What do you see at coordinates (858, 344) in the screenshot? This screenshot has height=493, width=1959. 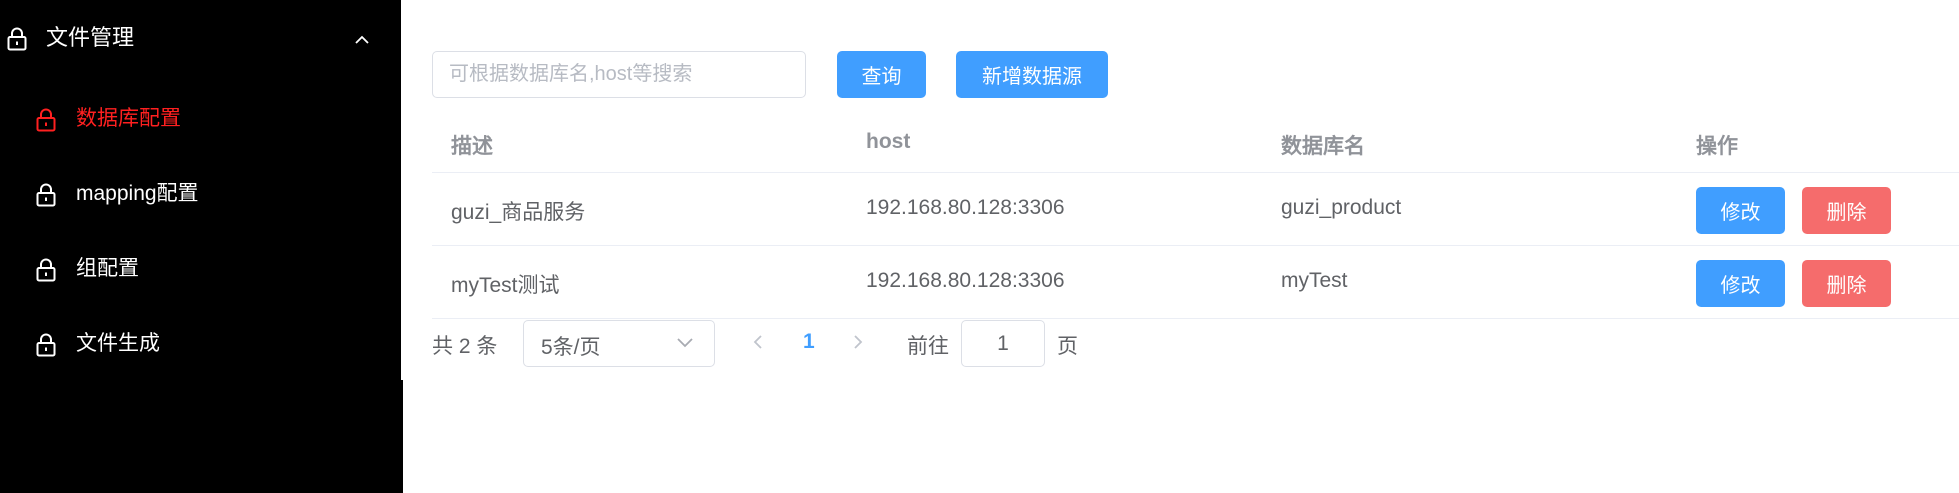 I see `next-page-button` at bounding box center [858, 344].